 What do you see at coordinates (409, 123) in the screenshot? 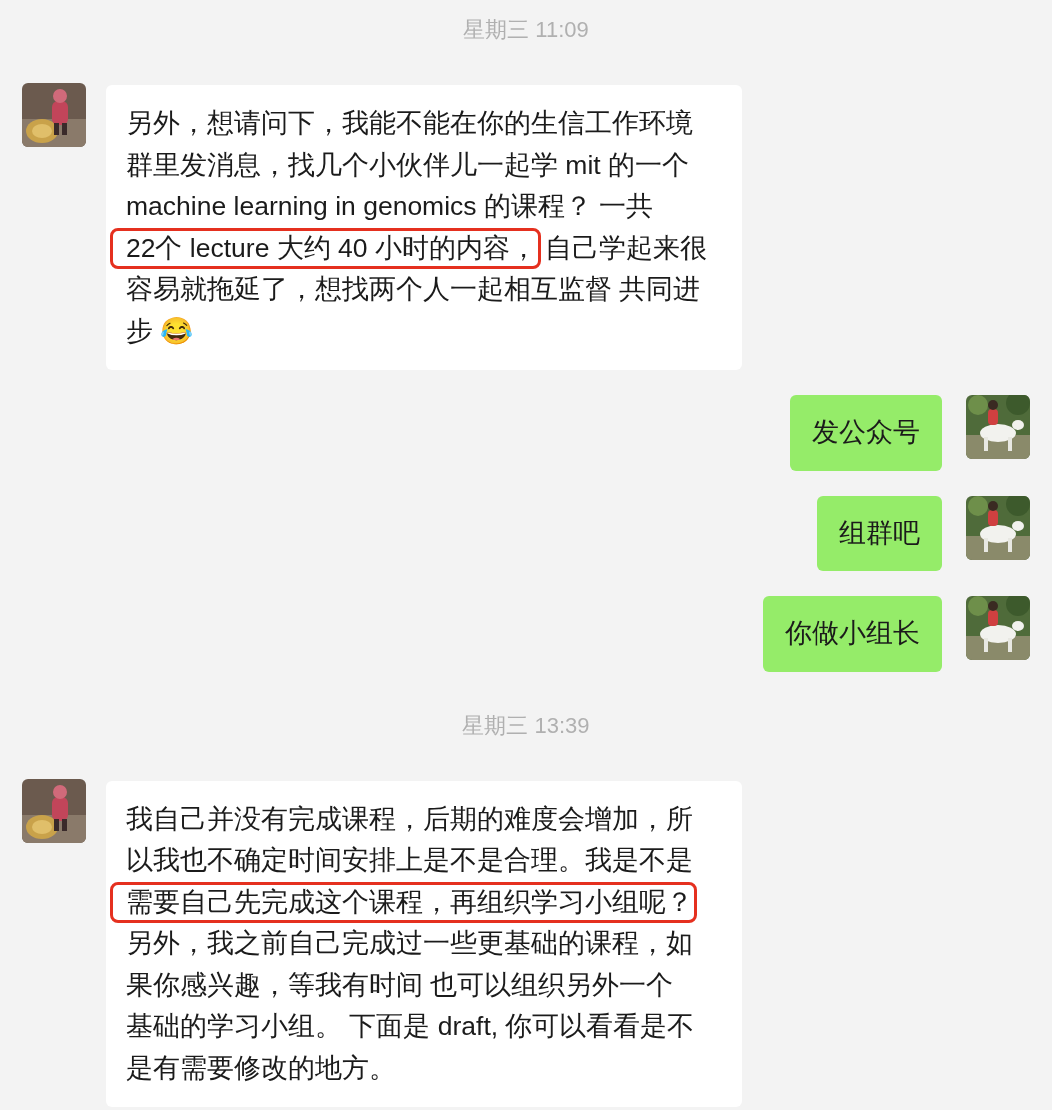
I see `message-text: 另外，想请问下，我能不能在你的生信工作环境` at bounding box center [409, 123].